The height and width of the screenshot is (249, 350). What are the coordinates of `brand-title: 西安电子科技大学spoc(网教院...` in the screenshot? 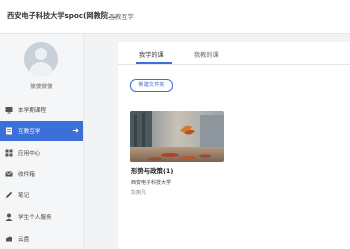 It's located at (61, 16).